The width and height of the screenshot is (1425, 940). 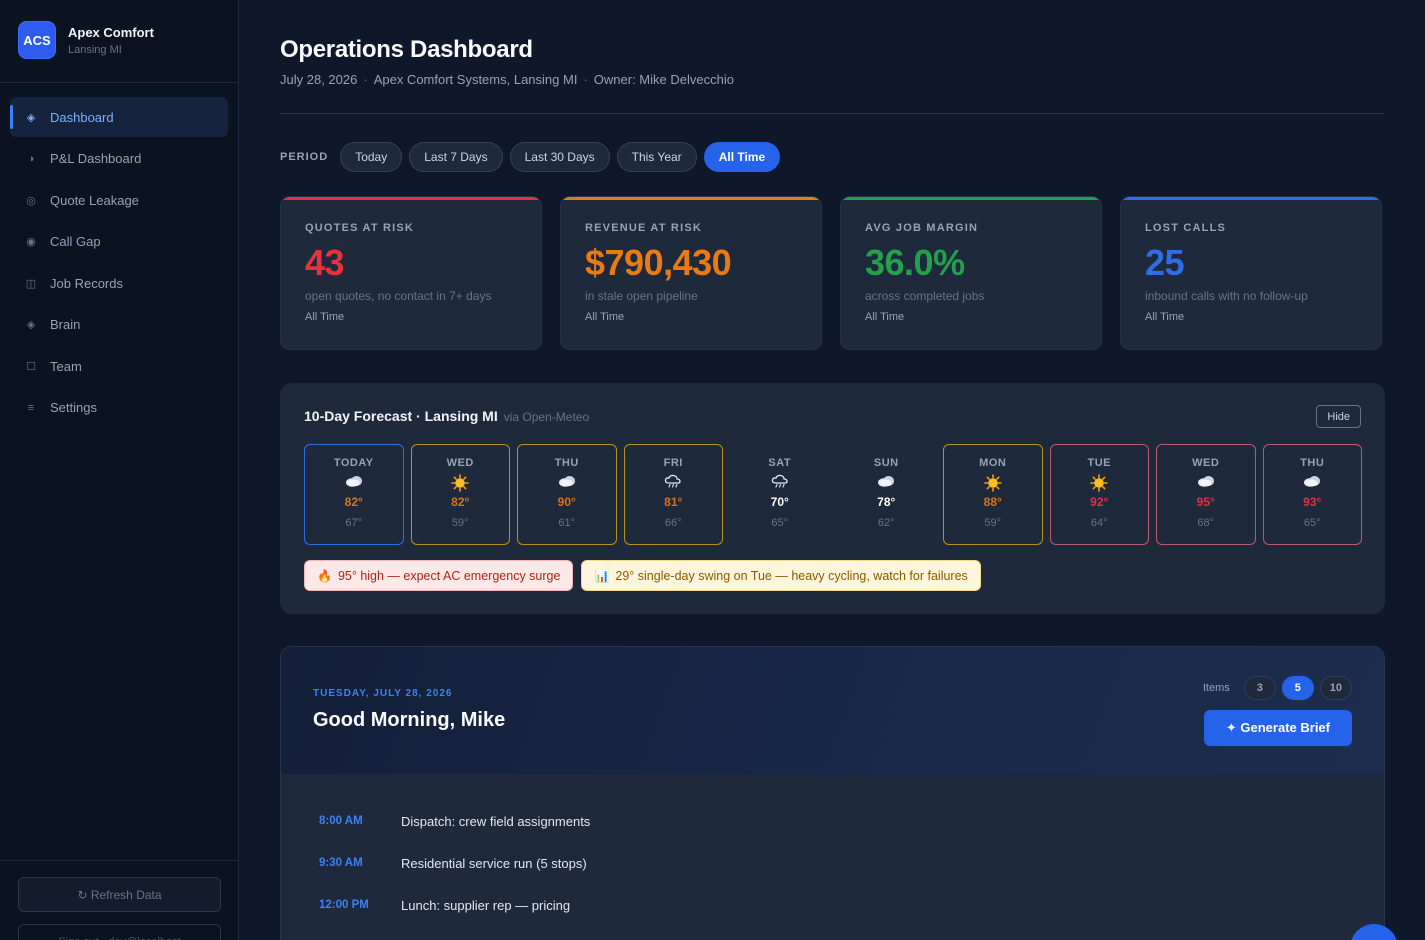 What do you see at coordinates (325, 262) in the screenshot?
I see `kpi-value: 43` at bounding box center [325, 262].